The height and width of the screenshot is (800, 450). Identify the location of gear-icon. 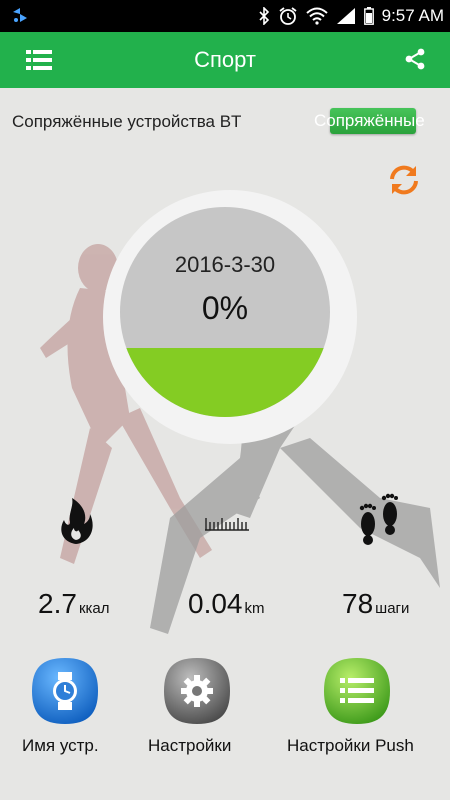
(197, 691).